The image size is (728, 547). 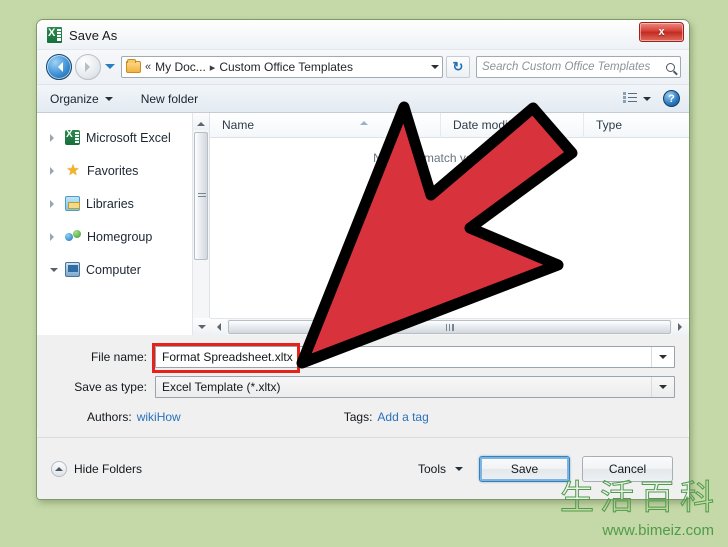 I want to click on close-button: x, so click(x=661, y=32).